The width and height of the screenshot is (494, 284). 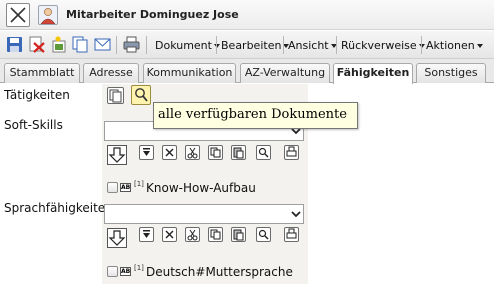 What do you see at coordinates (14, 44) in the screenshot?
I see `save-icon` at bounding box center [14, 44].